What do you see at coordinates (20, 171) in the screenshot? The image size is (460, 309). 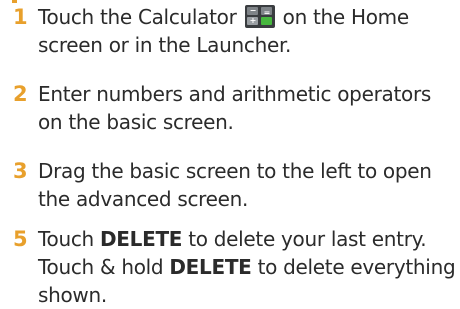 I see `step-number: 3` at bounding box center [20, 171].